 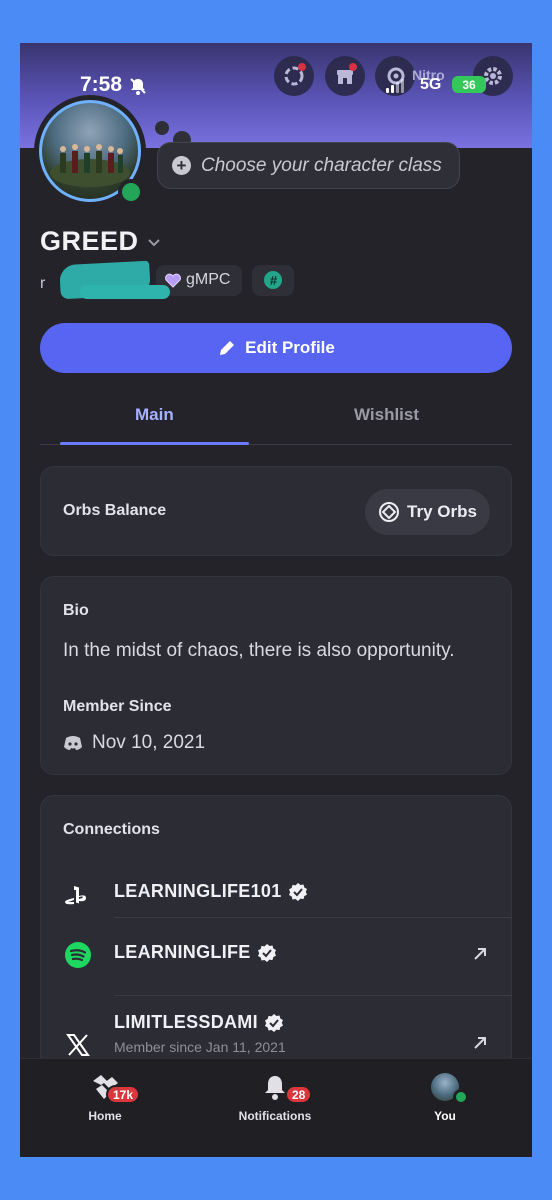 What do you see at coordinates (101, 84) in the screenshot?
I see `status-time: 7:58` at bounding box center [101, 84].